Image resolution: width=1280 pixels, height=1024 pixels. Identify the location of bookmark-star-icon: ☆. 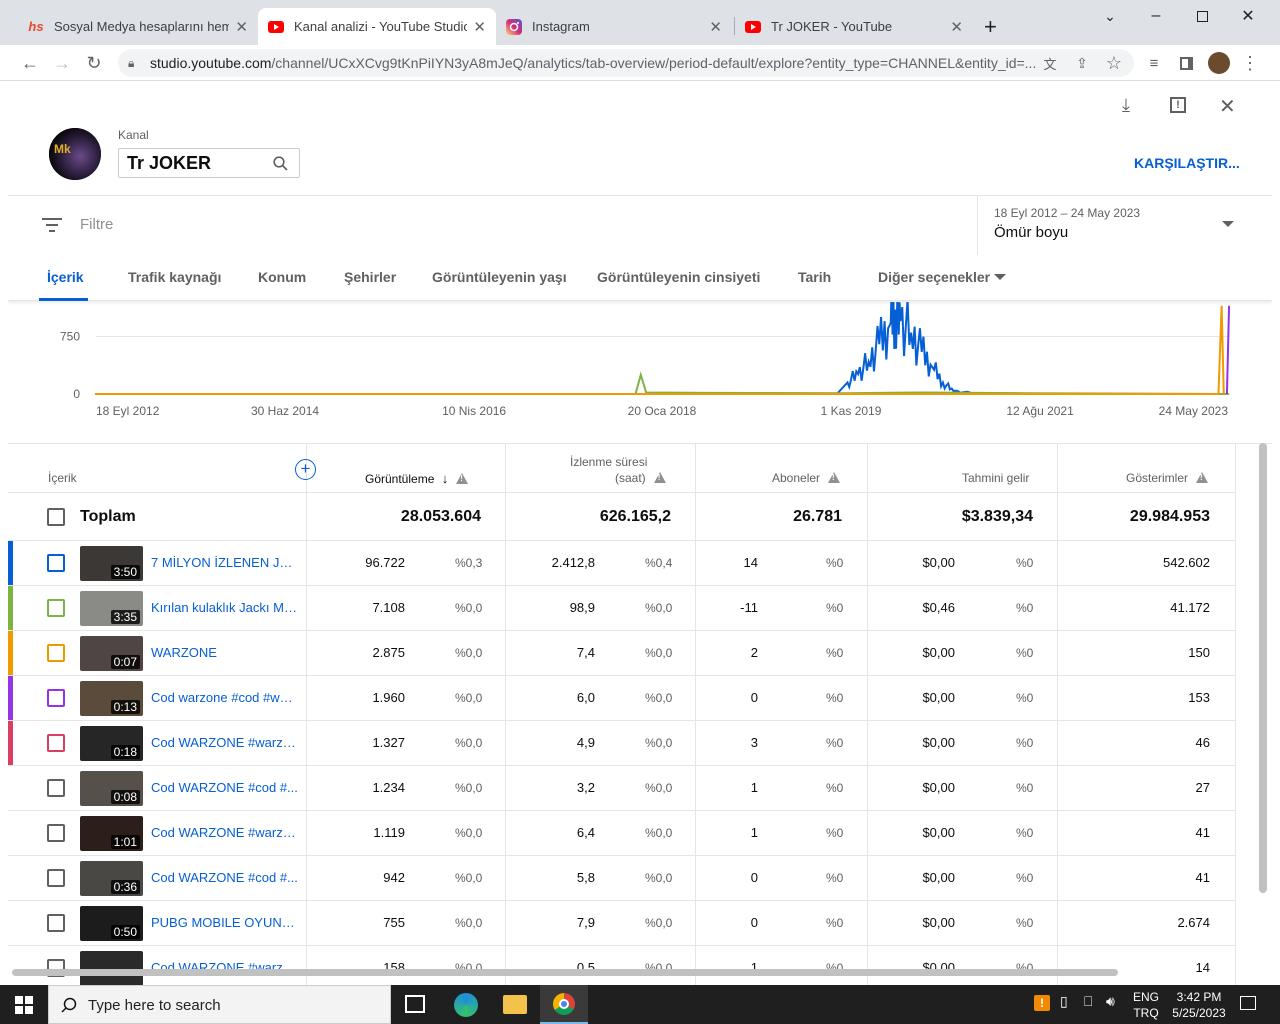
(1114, 63).